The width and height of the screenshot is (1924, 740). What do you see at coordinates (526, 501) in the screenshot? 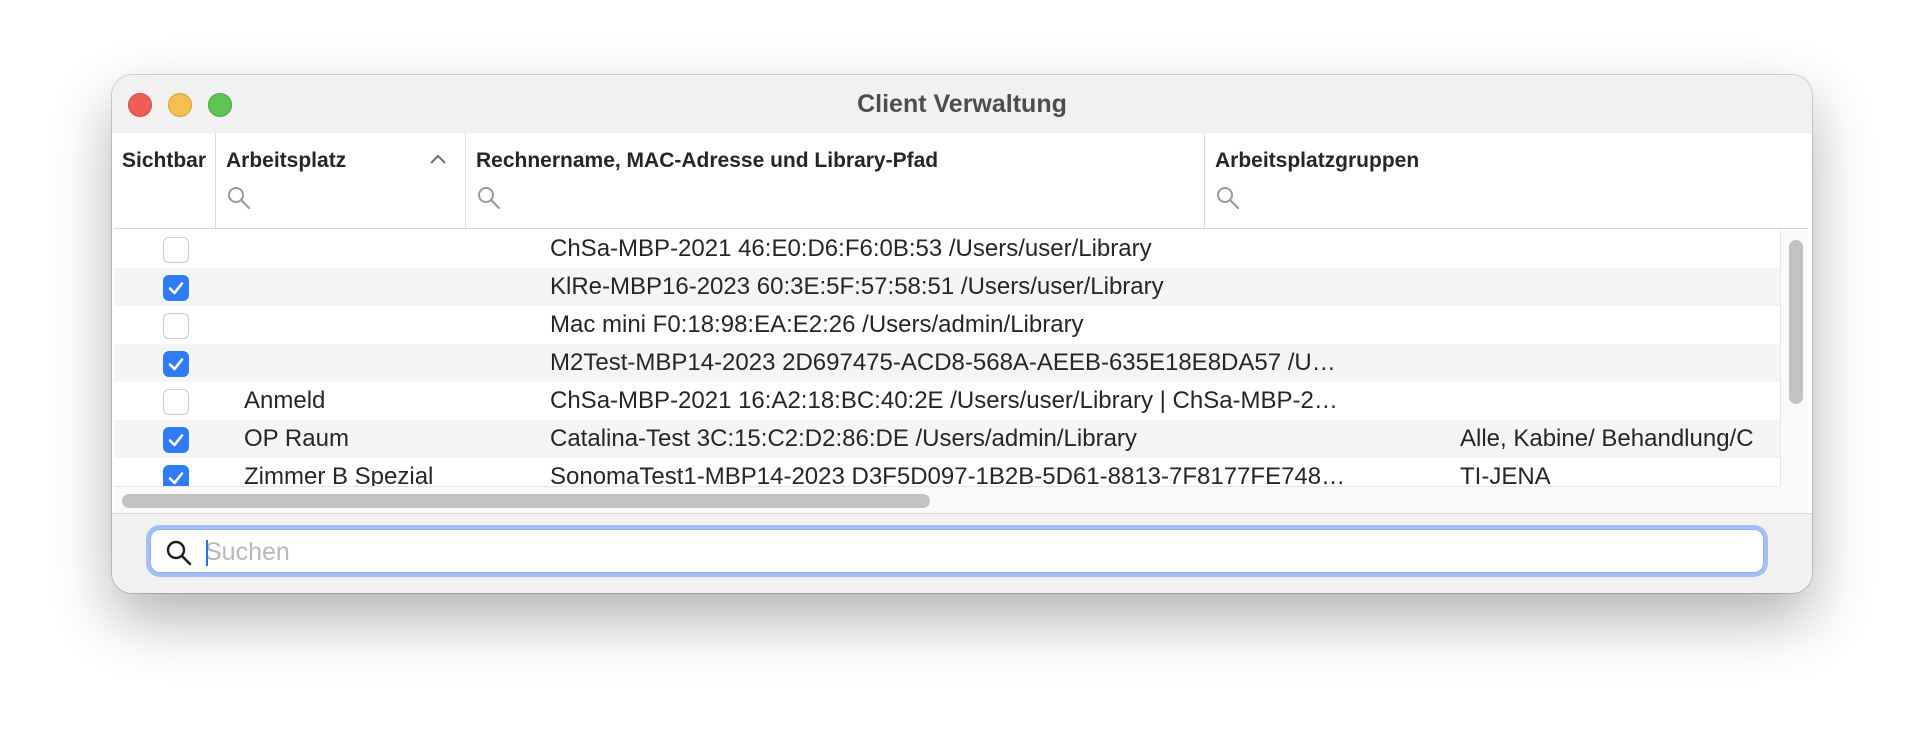
I see `horizontal-scroll-thumb` at bounding box center [526, 501].